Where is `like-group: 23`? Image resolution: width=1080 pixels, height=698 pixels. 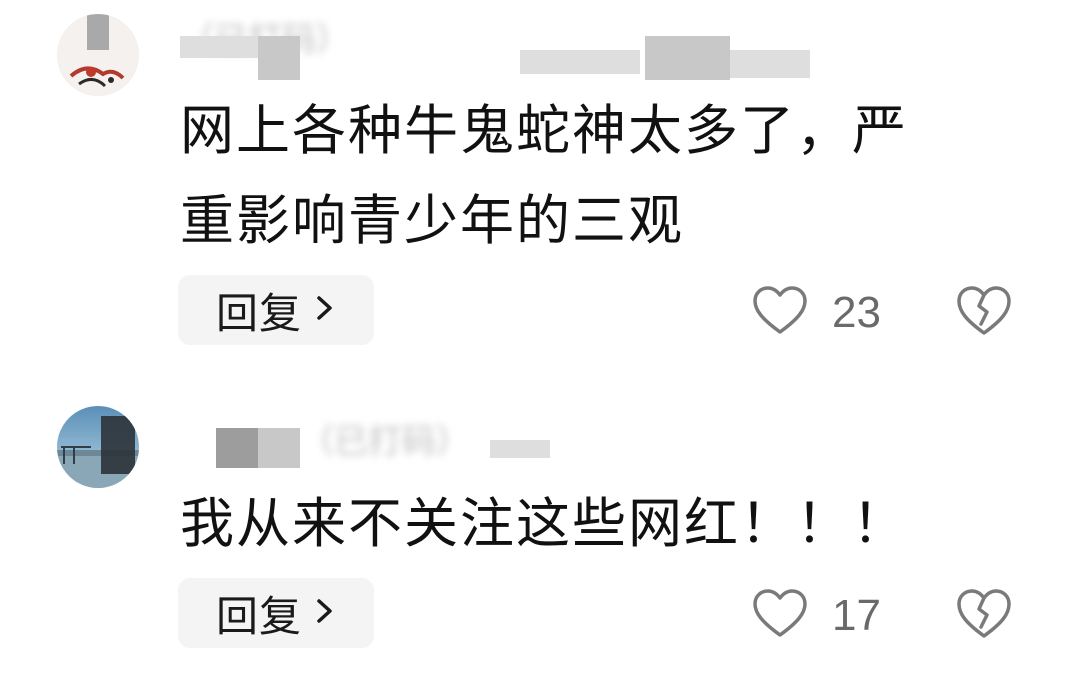 like-group: 23 is located at coordinates (816, 313).